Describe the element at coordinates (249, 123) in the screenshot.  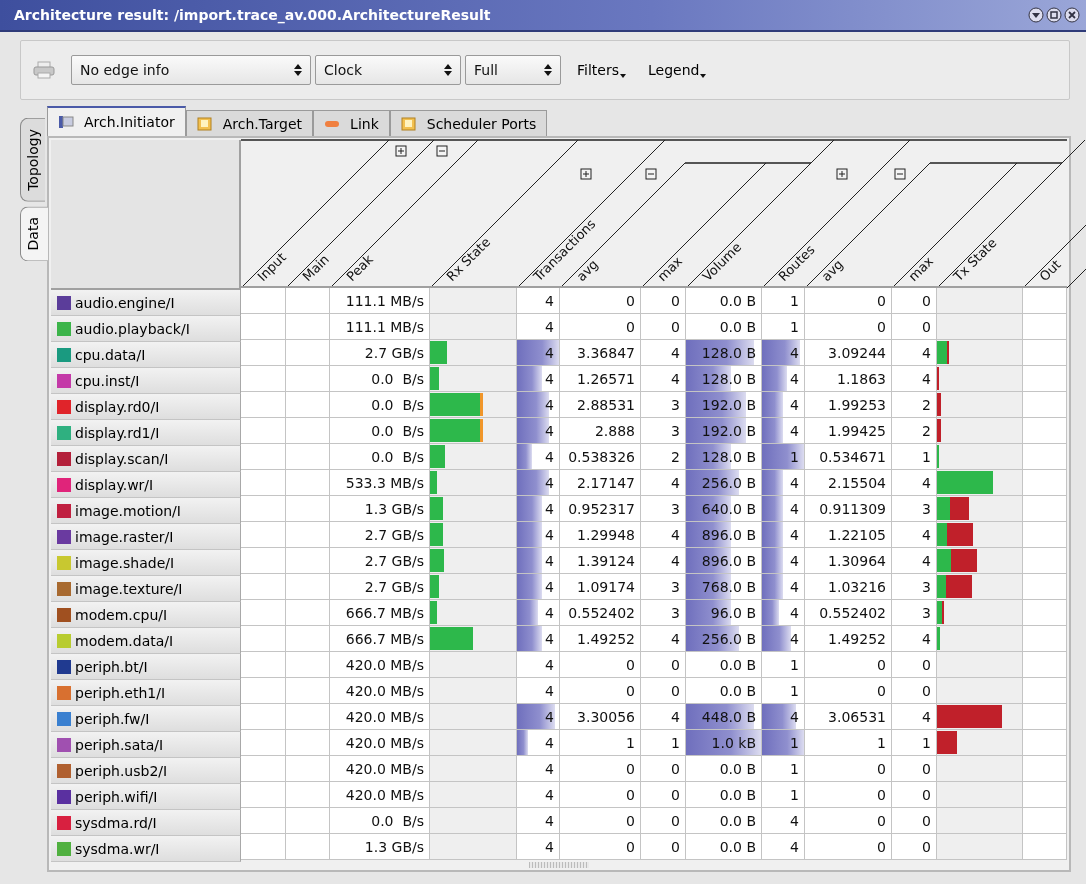
I see `tab: Arch.Target` at that location.